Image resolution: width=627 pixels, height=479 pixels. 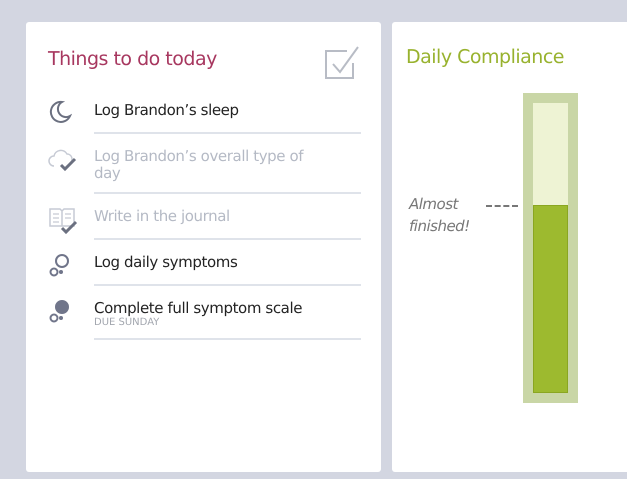 I want to click on progress-note: Almost finished!, so click(x=440, y=215).